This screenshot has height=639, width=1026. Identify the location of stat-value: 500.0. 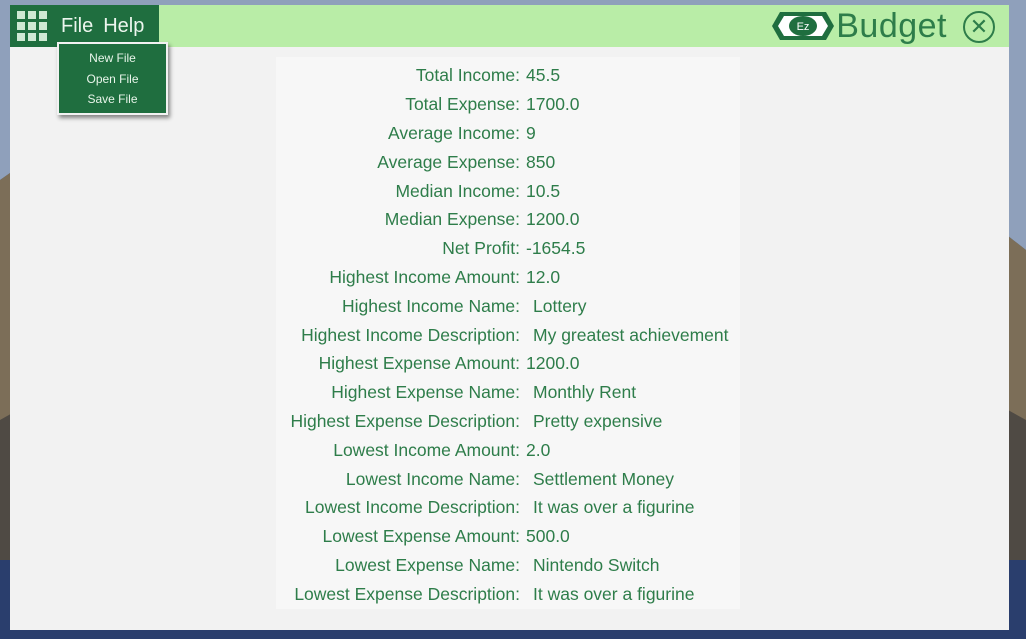
(548, 536).